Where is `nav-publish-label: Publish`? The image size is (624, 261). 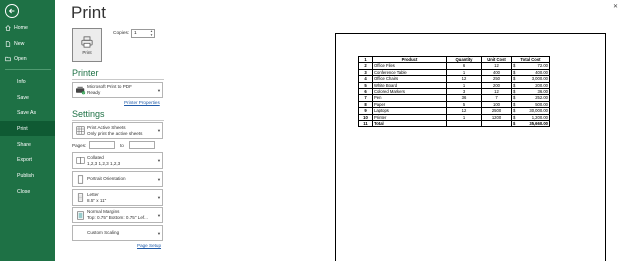
nav-publish-label: Publish is located at coordinates (26, 175).